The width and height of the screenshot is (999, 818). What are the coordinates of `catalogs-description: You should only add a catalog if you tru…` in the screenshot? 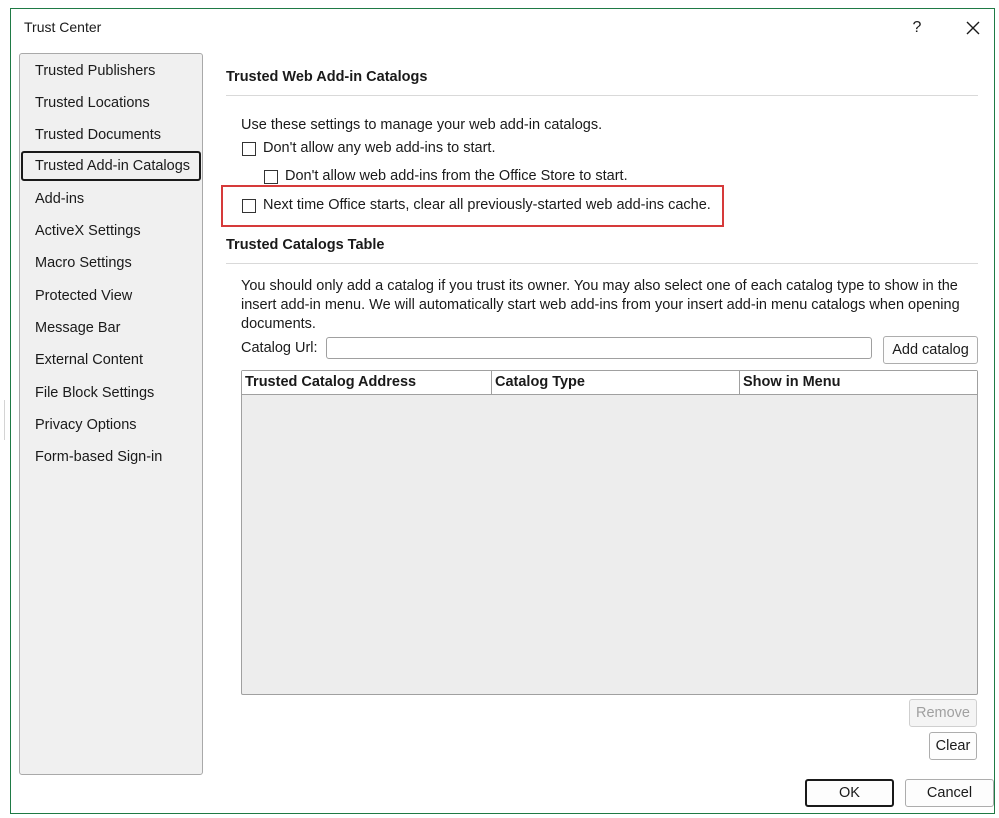 It's located at (600, 305).